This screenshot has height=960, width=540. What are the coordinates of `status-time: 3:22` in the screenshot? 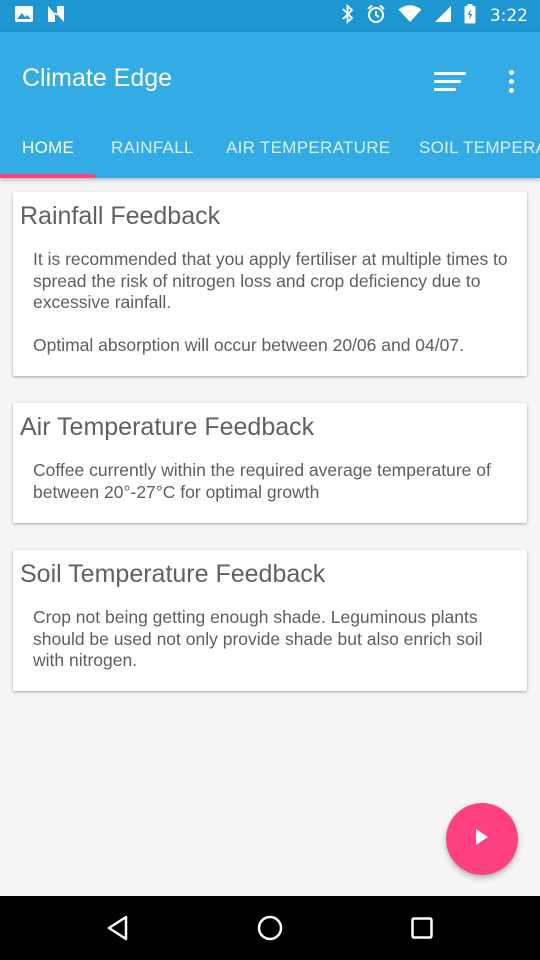 It's located at (508, 16).